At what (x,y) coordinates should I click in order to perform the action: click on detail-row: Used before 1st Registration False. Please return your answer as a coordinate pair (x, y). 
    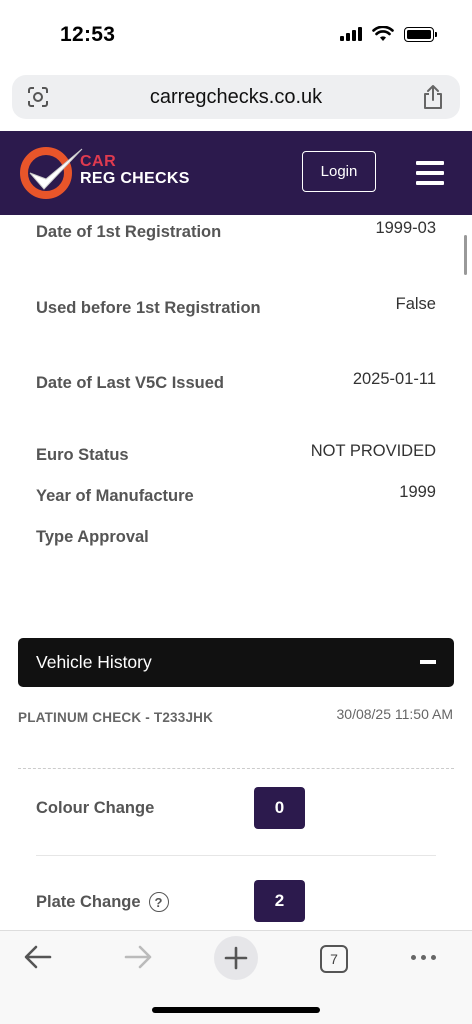
    Looking at the image, I should click on (236, 308).